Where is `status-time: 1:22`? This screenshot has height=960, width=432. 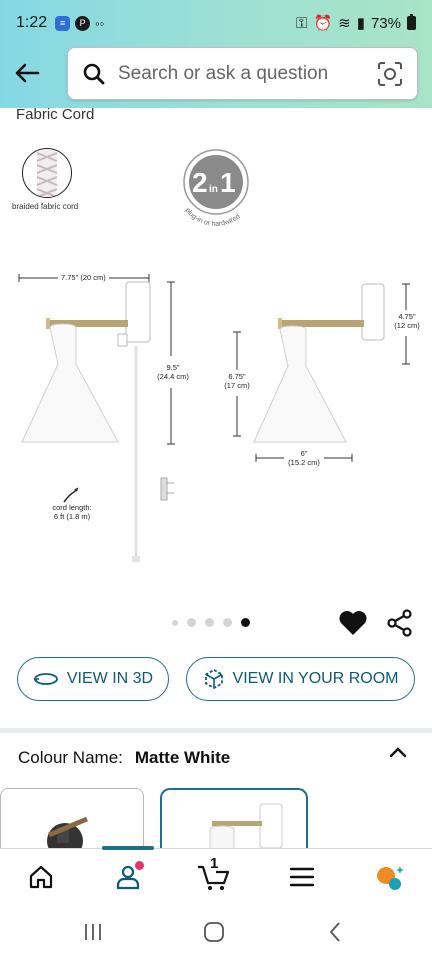 status-time: 1:22 is located at coordinates (32, 22).